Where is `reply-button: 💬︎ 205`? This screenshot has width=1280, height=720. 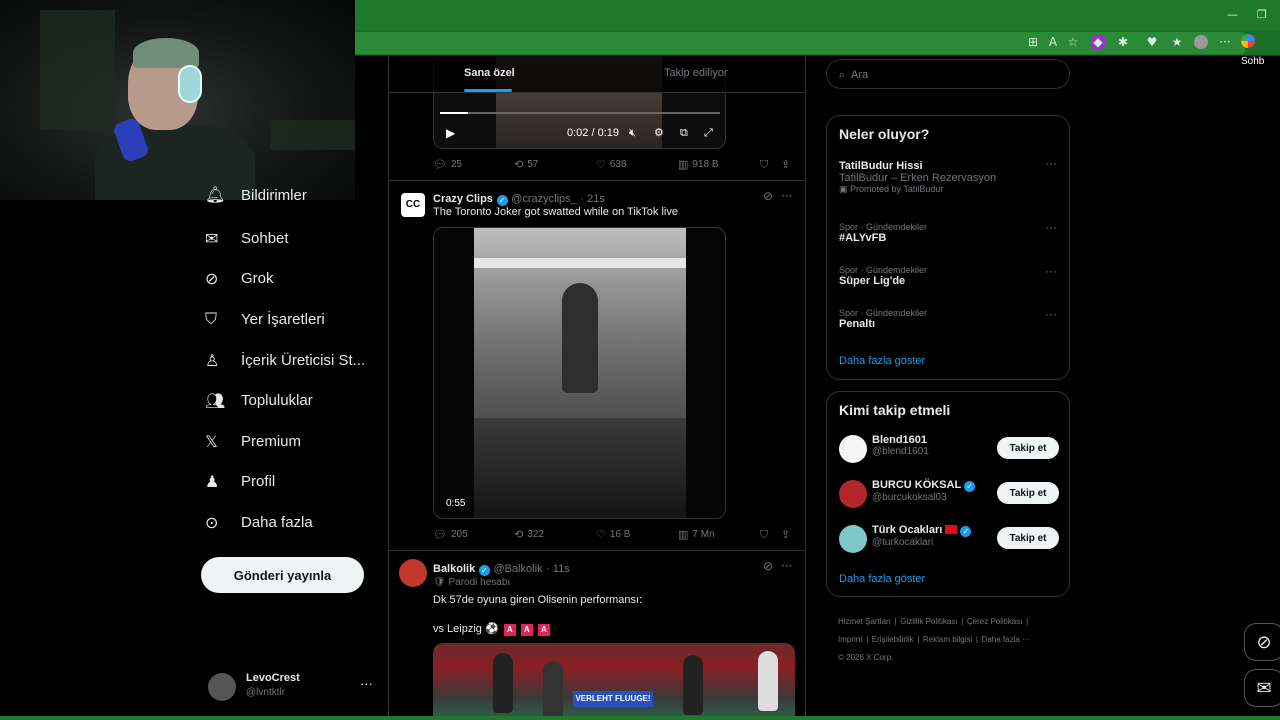
reply-button: 💬︎ 205 is located at coordinates (450, 534).